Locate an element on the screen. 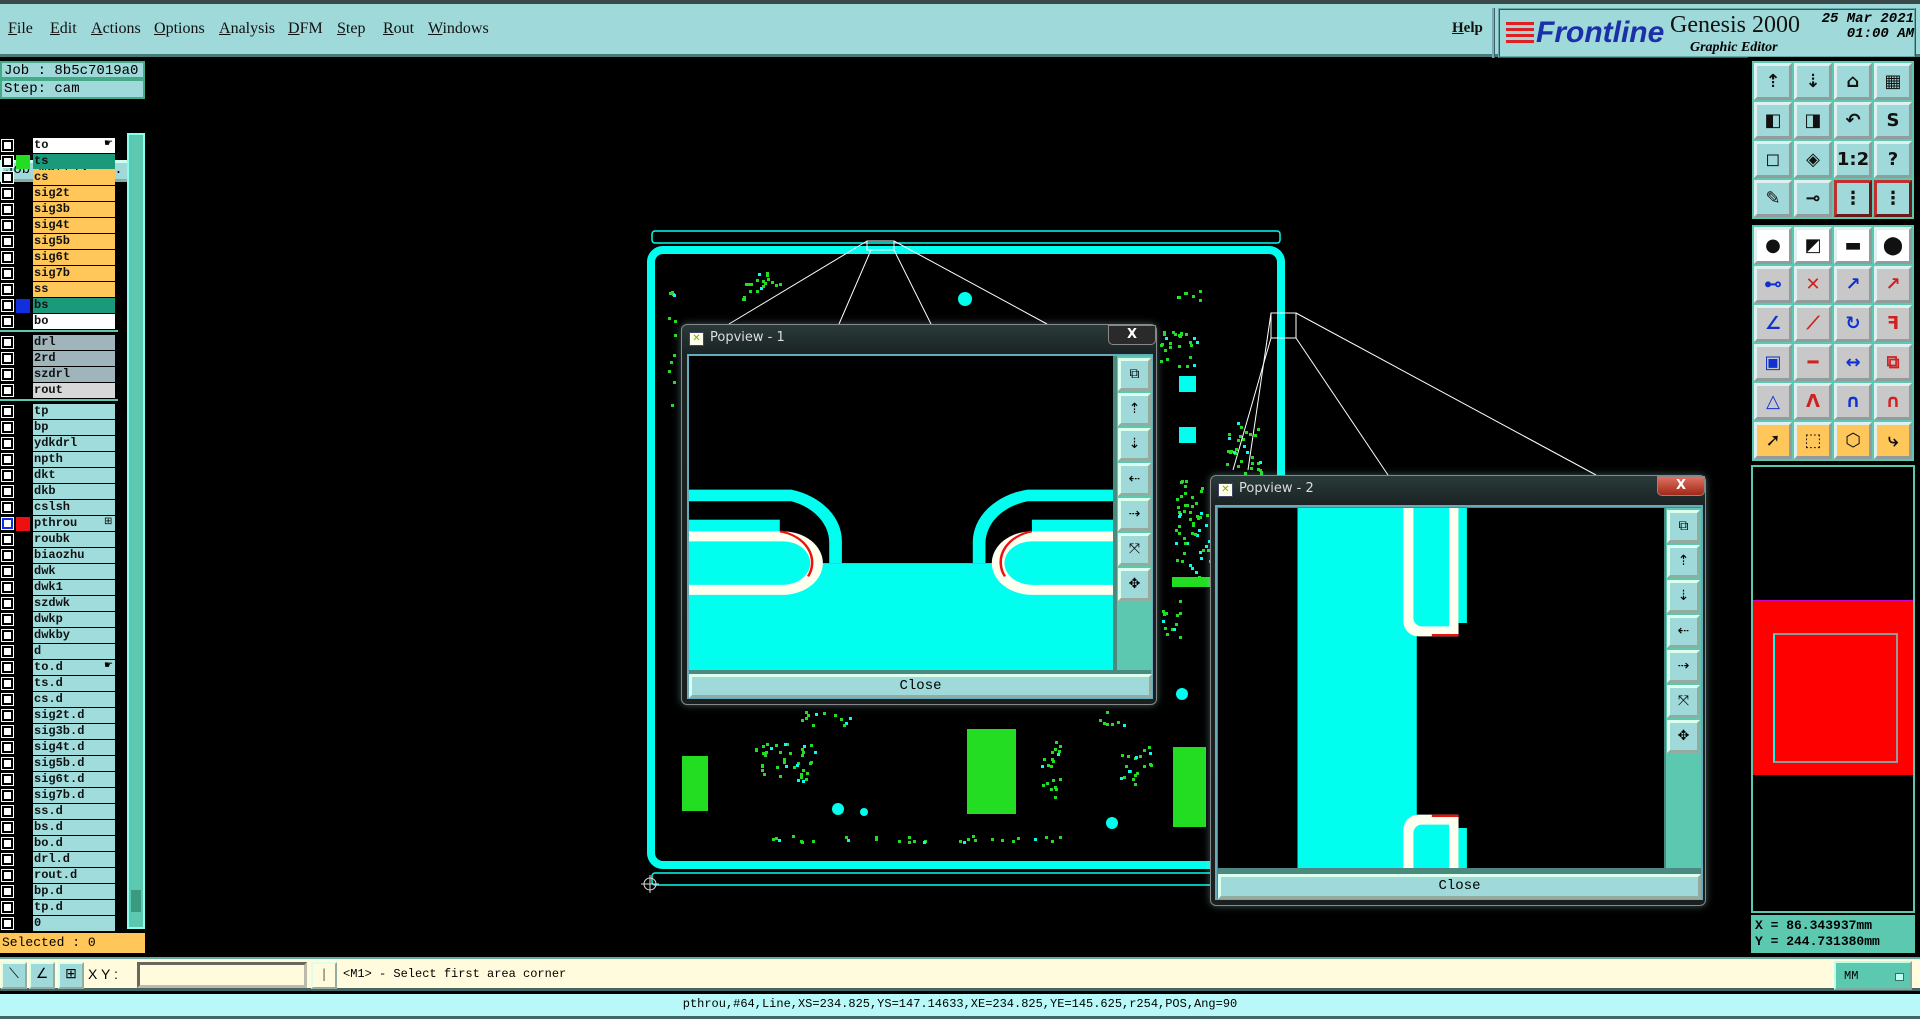 The height and width of the screenshot is (1019, 1920). help-icon: ? is located at coordinates (1893, 159).